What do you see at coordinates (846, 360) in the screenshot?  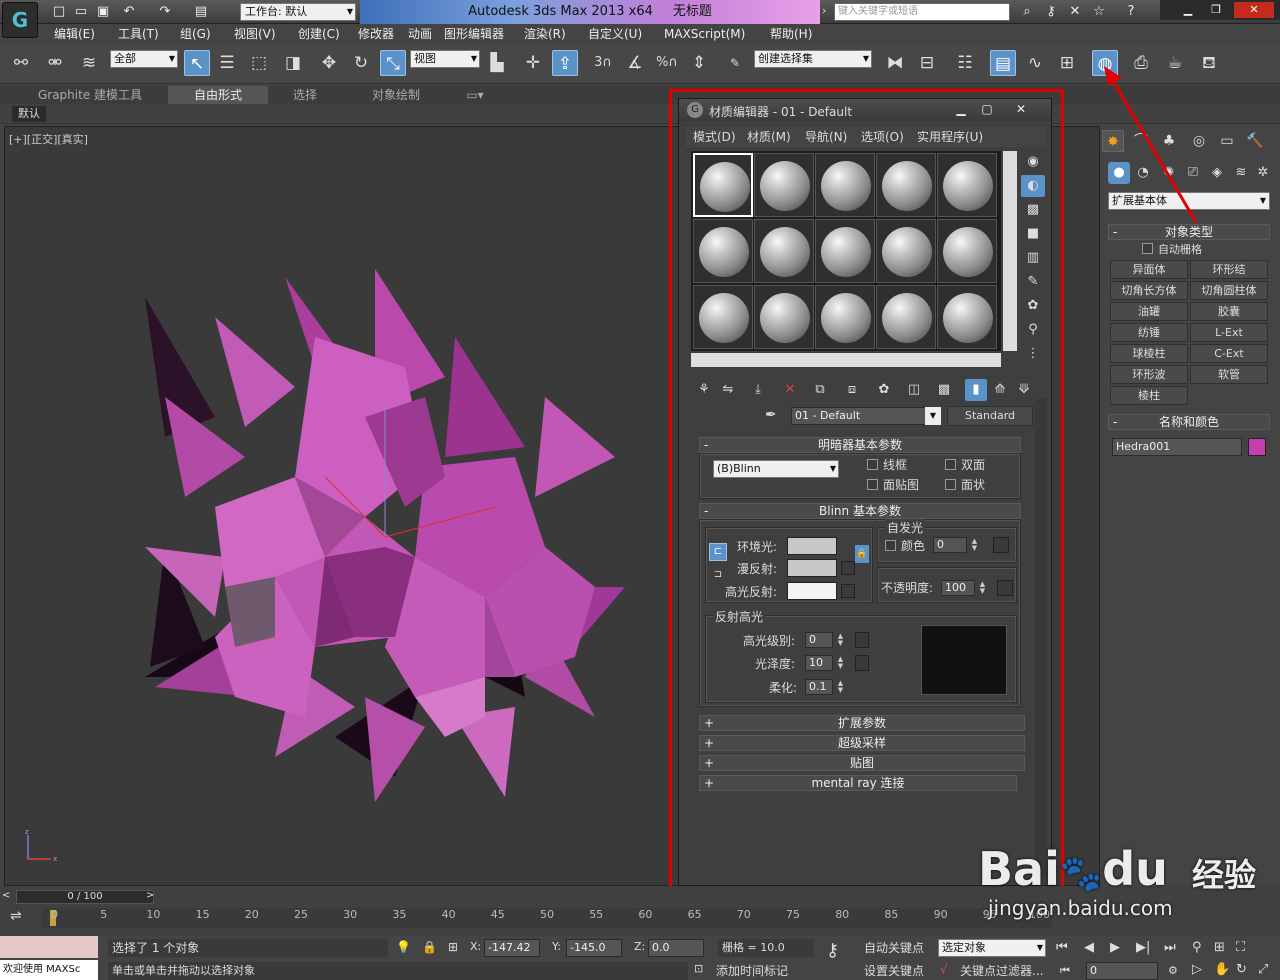 I see `slots-horizontal-scrollbar` at bounding box center [846, 360].